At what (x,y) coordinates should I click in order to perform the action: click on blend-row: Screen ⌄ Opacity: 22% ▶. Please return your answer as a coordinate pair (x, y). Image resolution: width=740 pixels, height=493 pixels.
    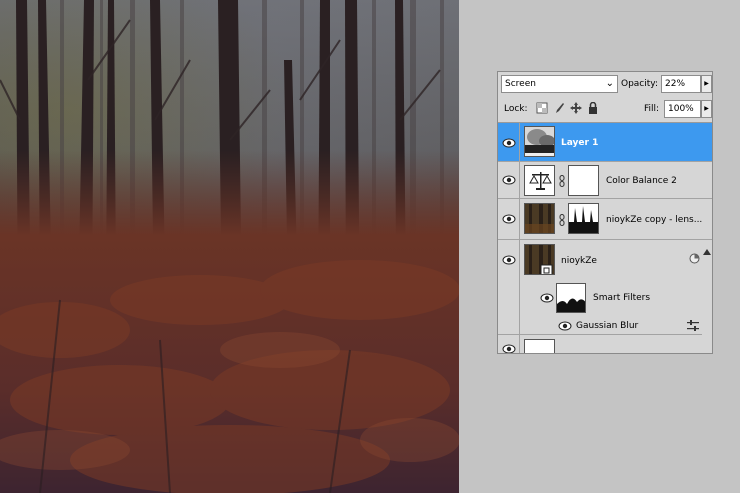
    Looking at the image, I should click on (605, 84).